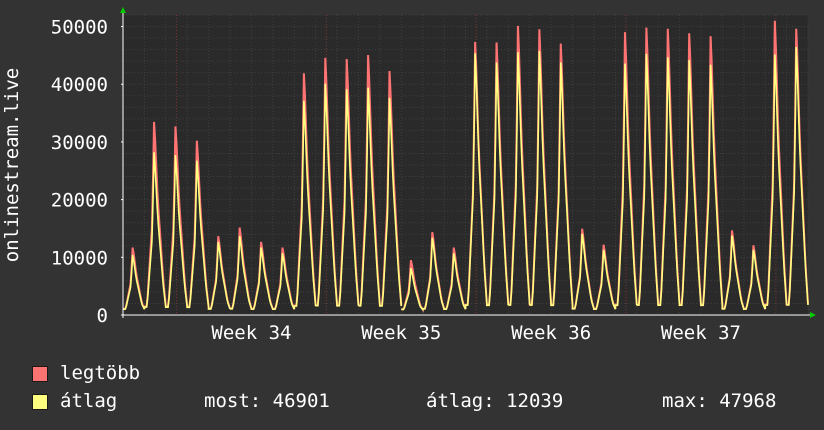 The width and height of the screenshot is (824, 430). Describe the element at coordinates (495, 401) in the screenshot. I see `stat-average: átlag: 12039` at that location.